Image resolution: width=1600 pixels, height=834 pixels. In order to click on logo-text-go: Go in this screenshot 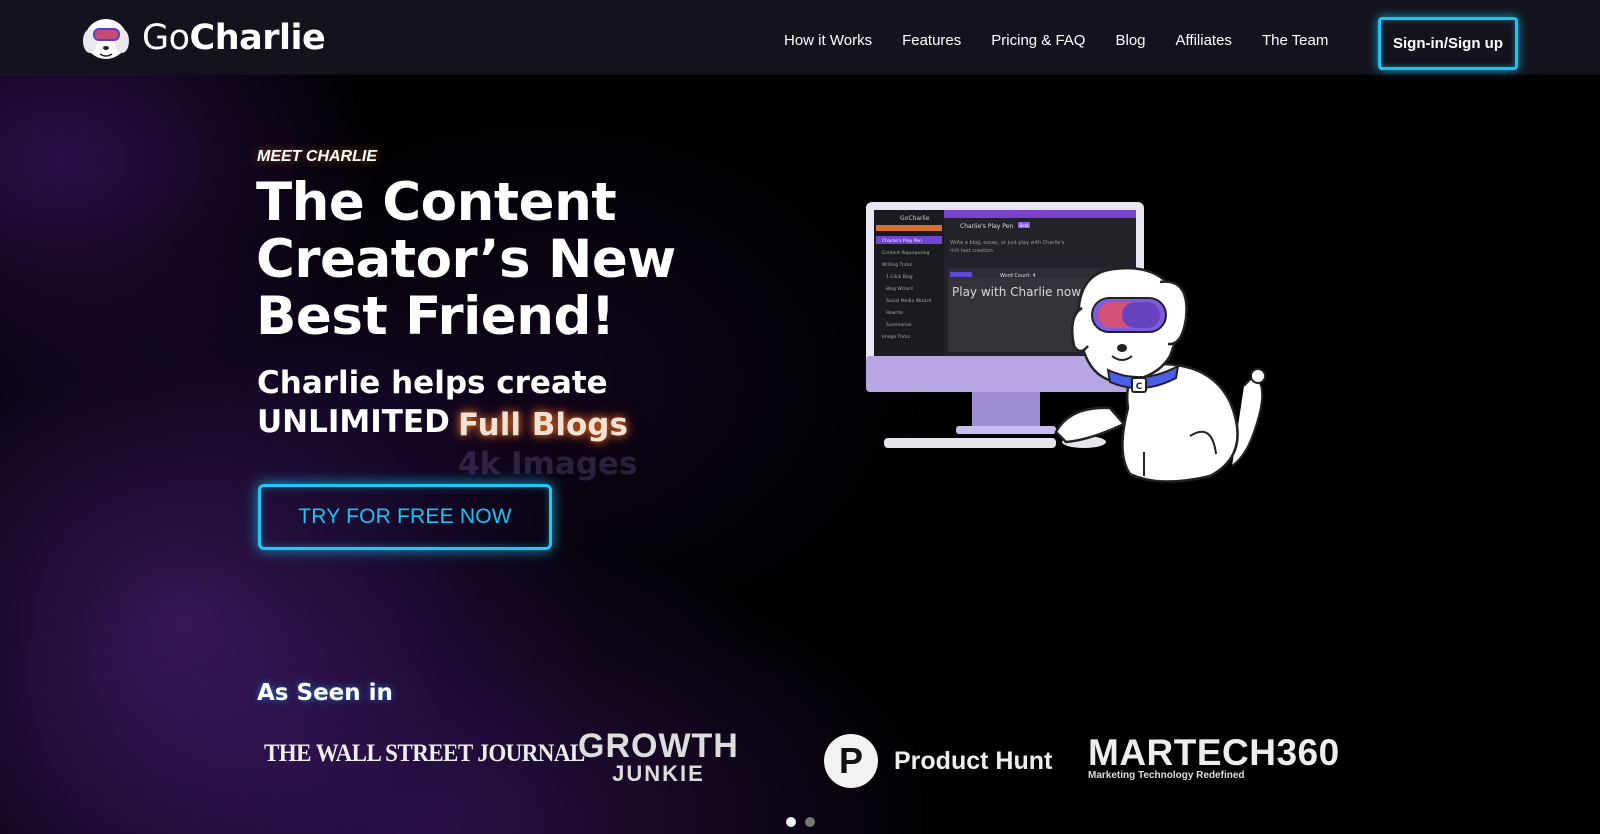, I will do `click(166, 37)`.